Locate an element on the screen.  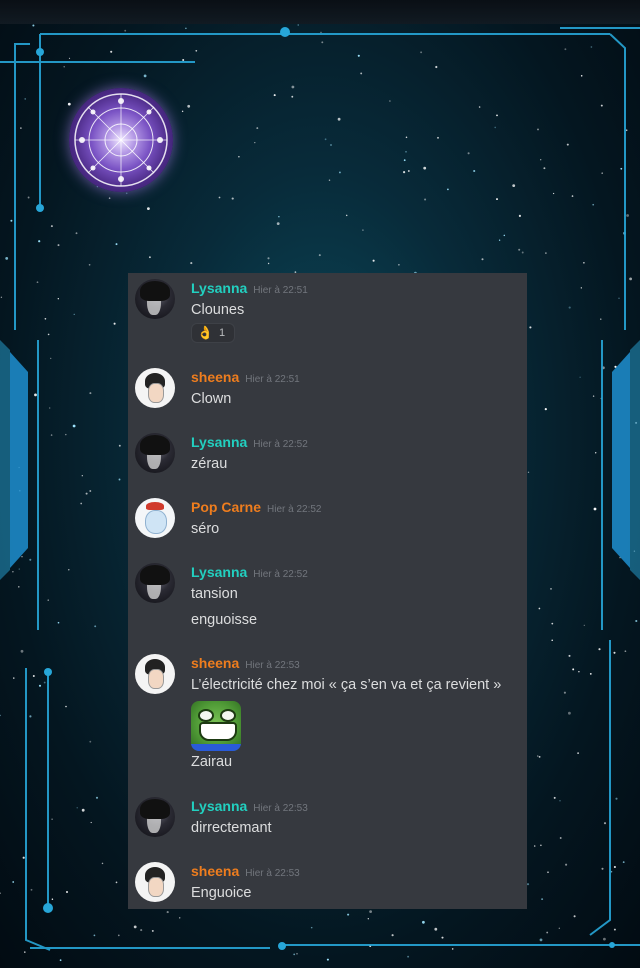
reaction-pill: 👌 1 is located at coordinates (213, 333).